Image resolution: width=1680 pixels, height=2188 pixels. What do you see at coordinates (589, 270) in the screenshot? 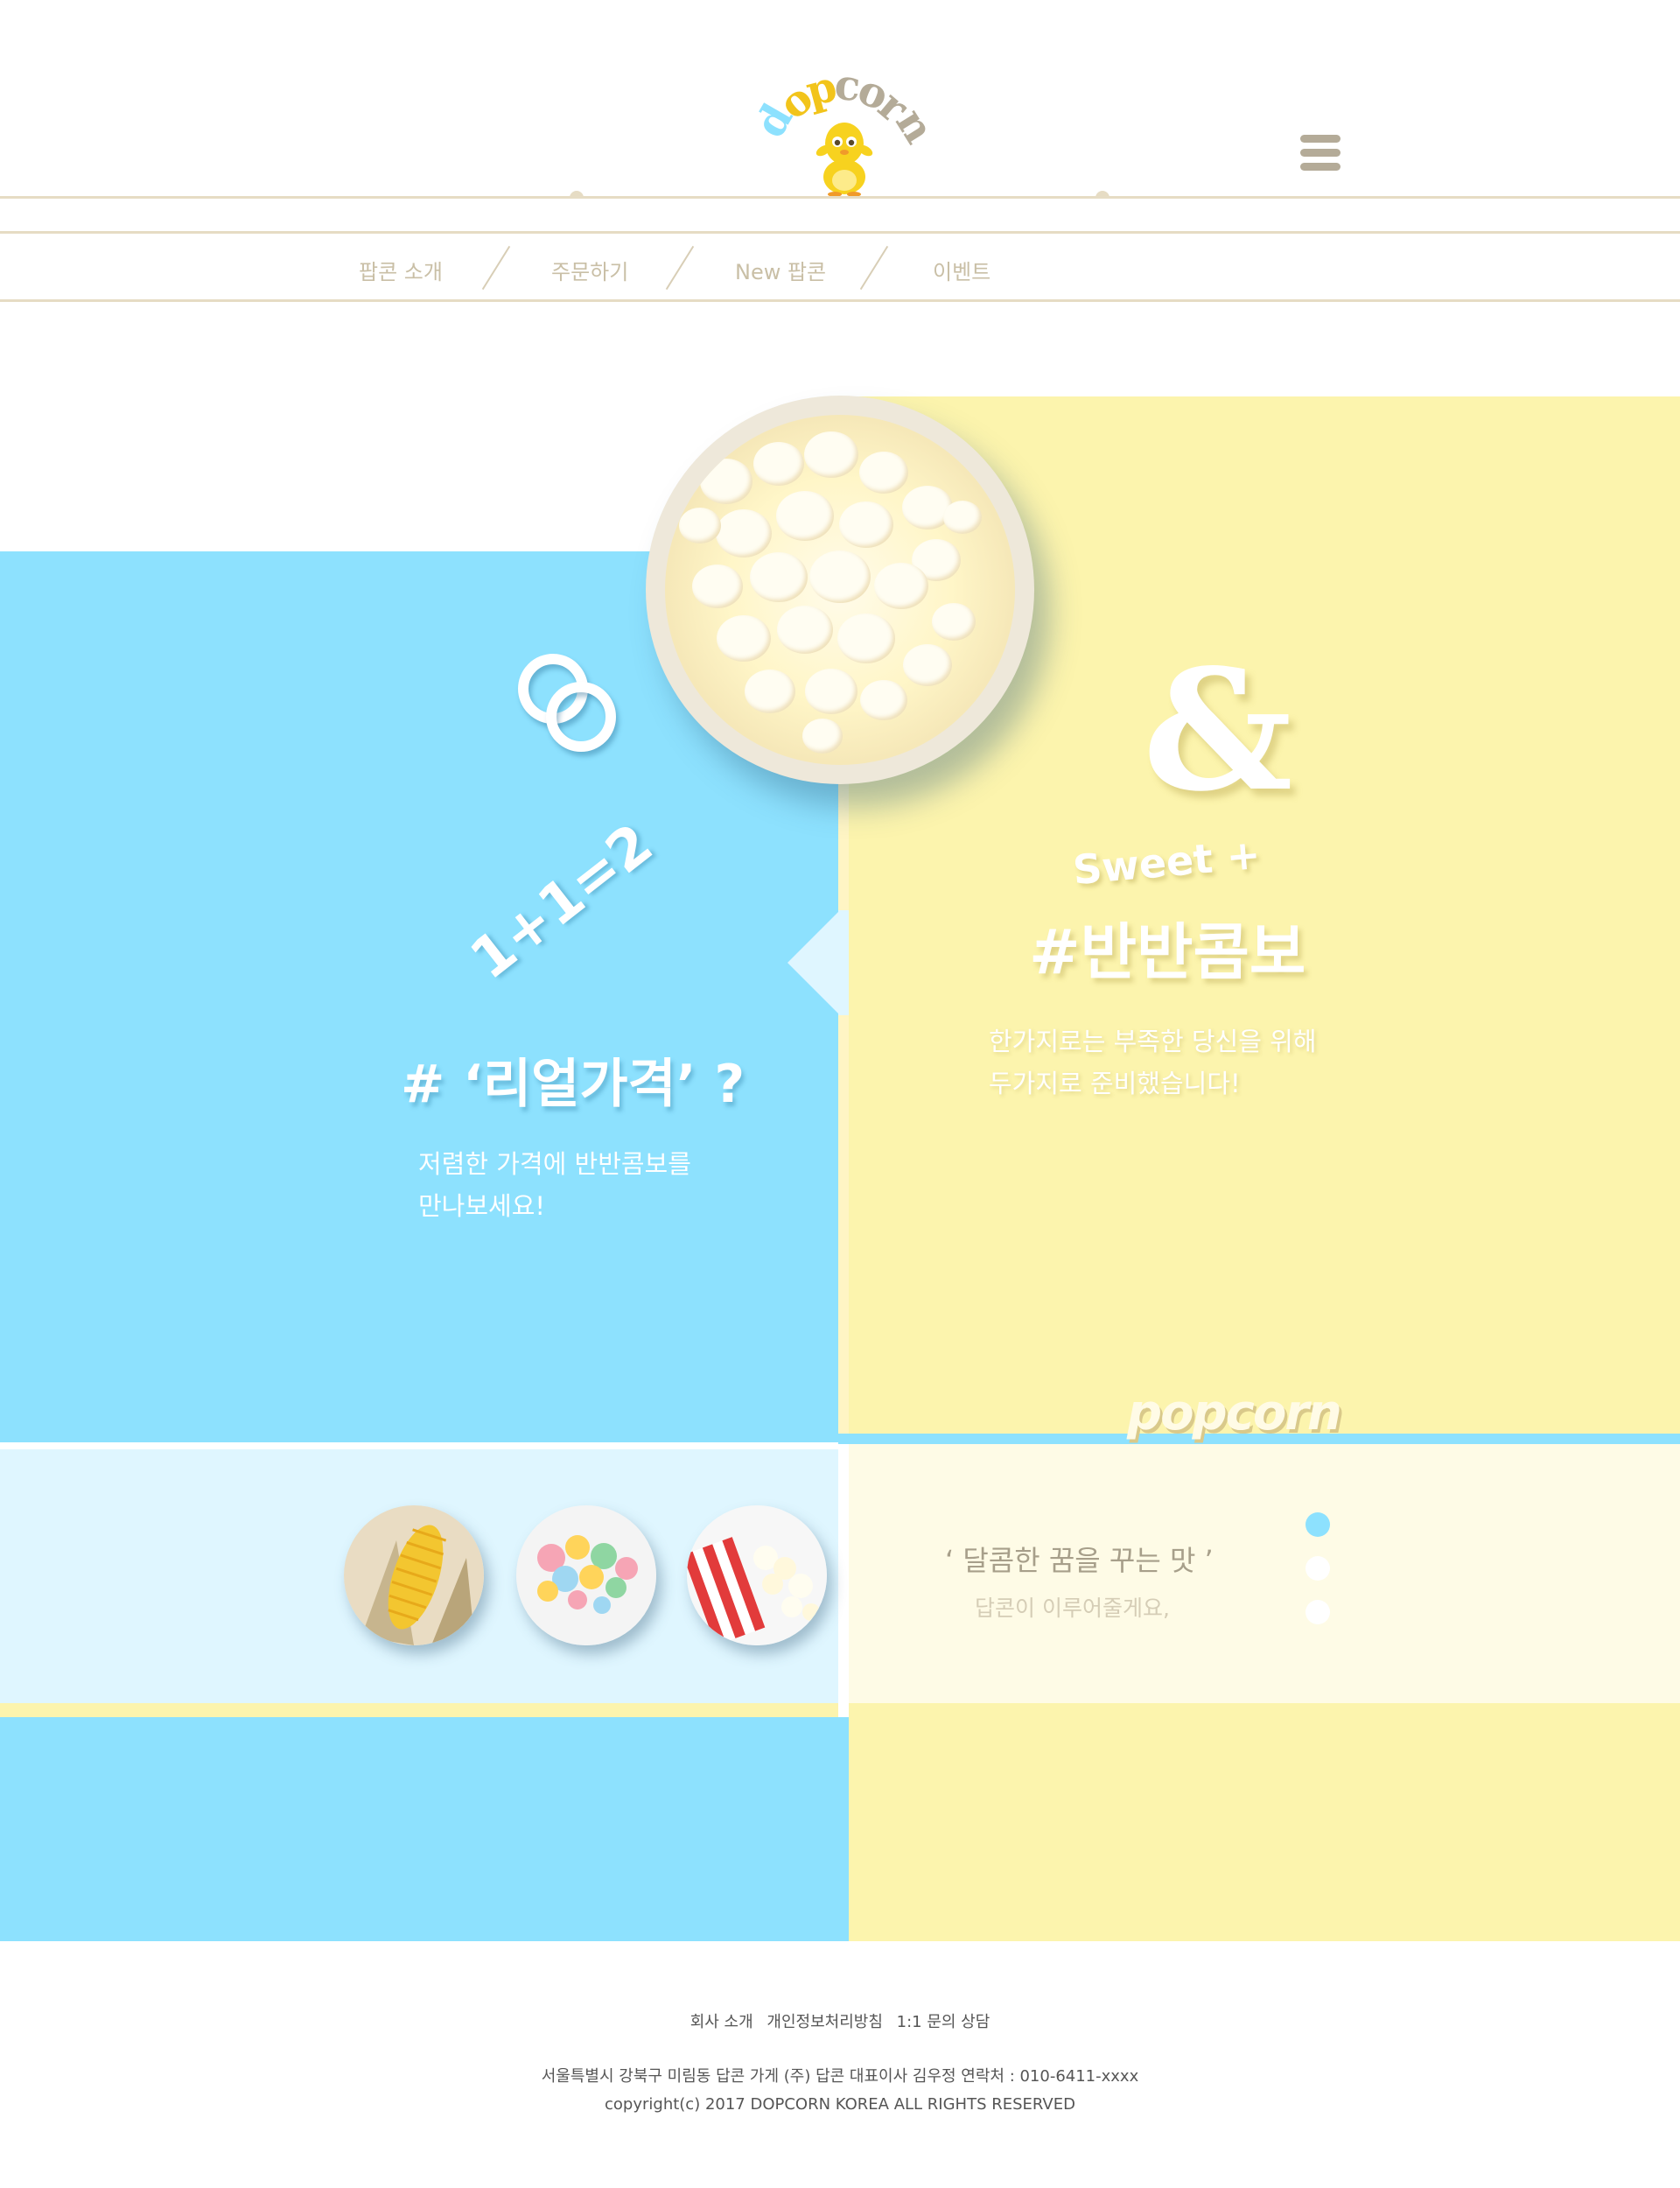
I see `nav-item-order: 주문하기` at bounding box center [589, 270].